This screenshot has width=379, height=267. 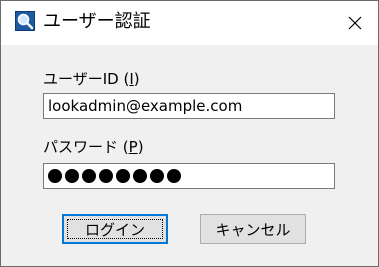 I want to click on focus-indicator, so click(x=115, y=229).